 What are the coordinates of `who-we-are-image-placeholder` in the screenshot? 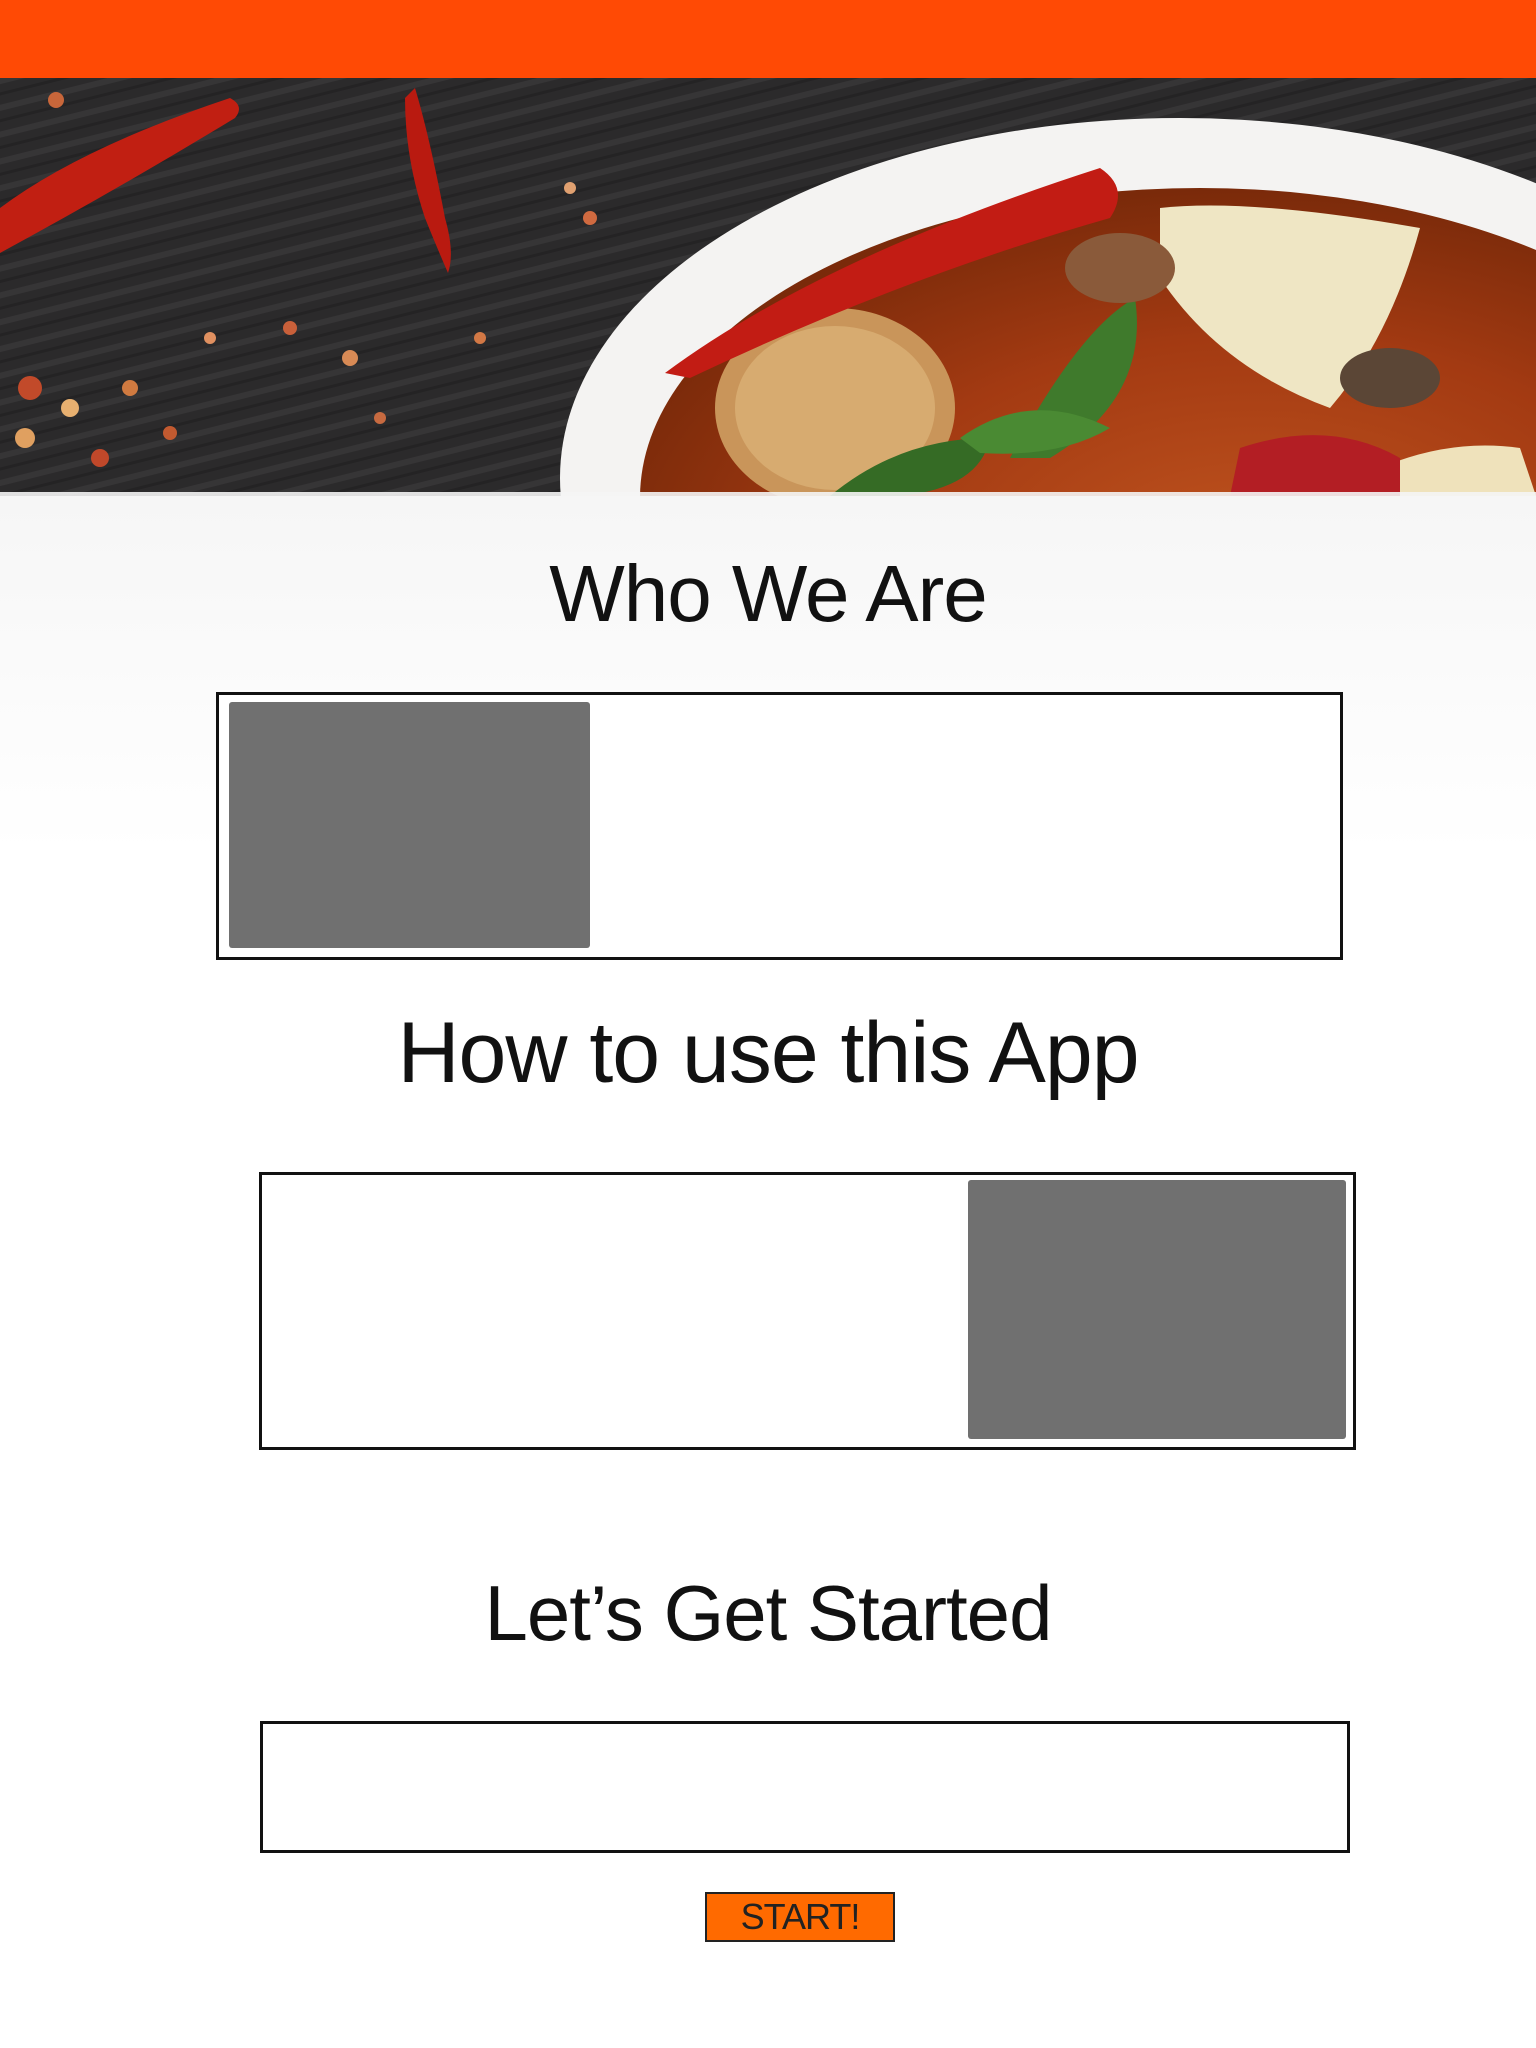 It's located at (409, 825).